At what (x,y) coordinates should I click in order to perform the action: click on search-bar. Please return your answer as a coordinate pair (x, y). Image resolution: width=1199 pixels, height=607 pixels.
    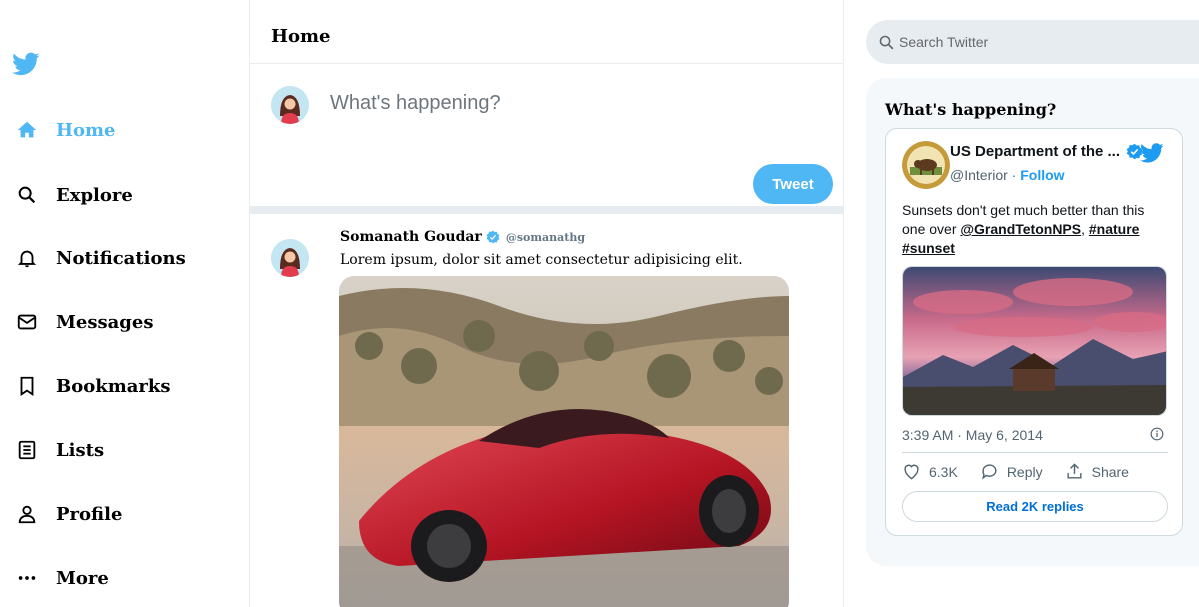
    Looking at the image, I should click on (1032, 42).